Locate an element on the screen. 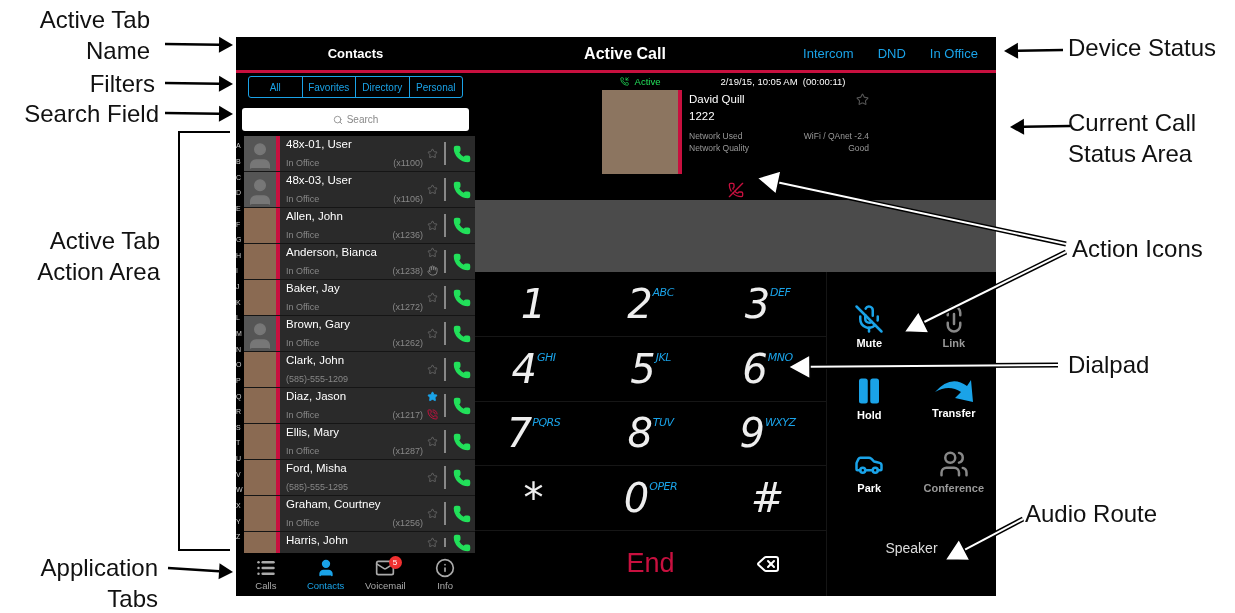 The height and width of the screenshot is (613, 1235). contact-row: 48x-01, User In Office (x1100) is located at coordinates (359, 154).